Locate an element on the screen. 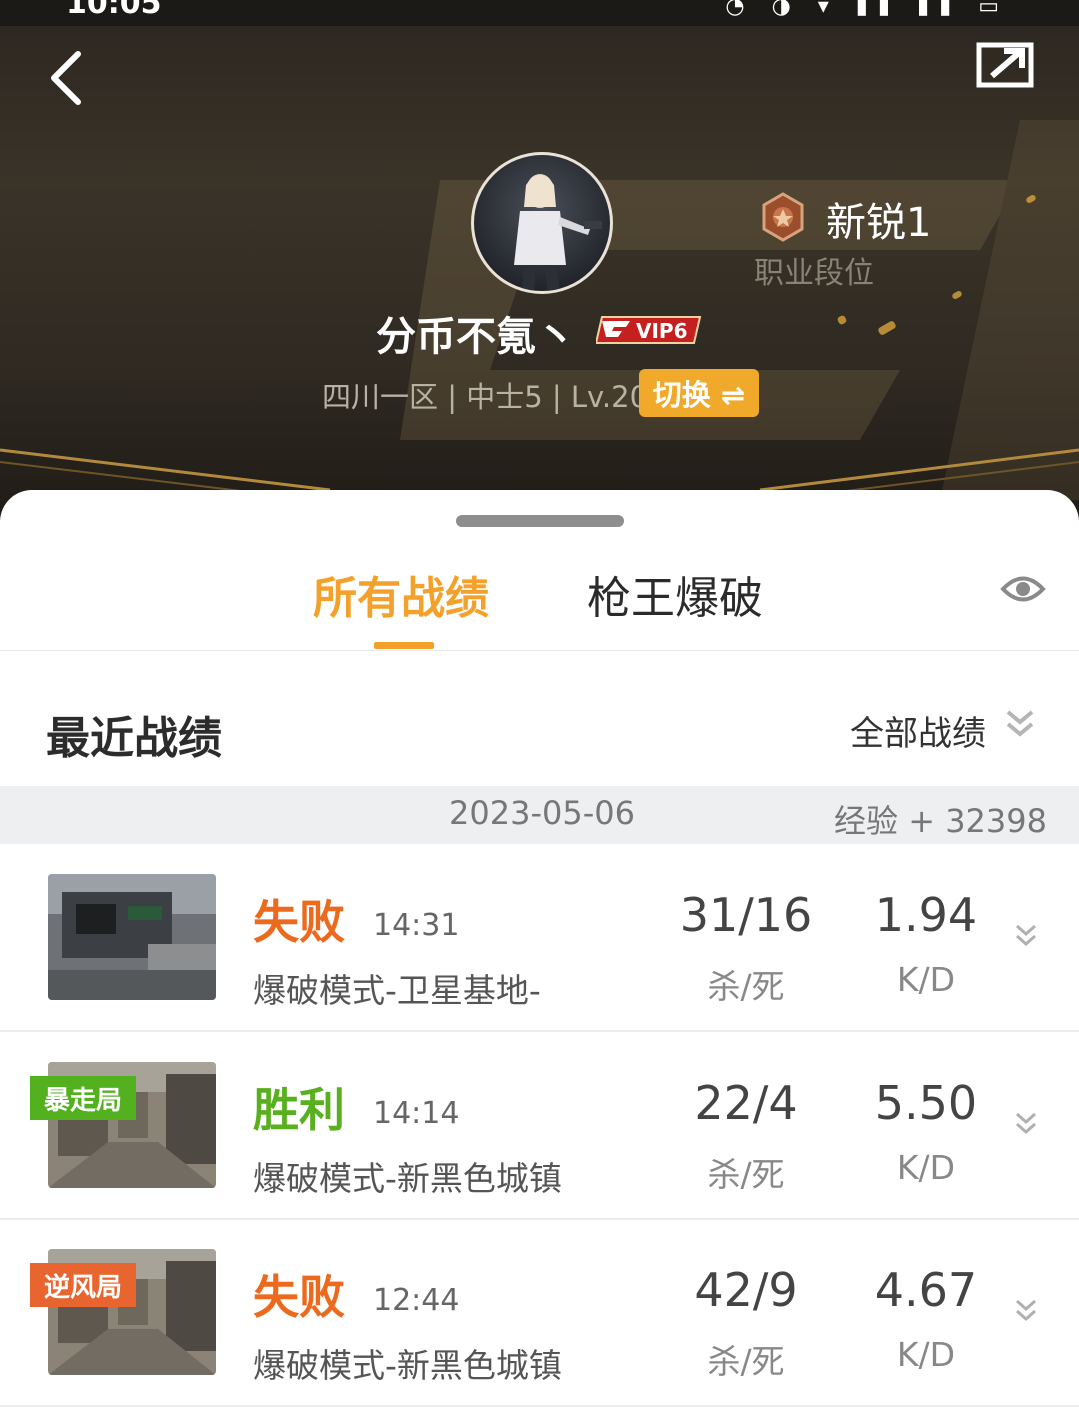 This screenshot has height=1420, width=1079. match-tag-badge: 逆风局 is located at coordinates (83, 1285).